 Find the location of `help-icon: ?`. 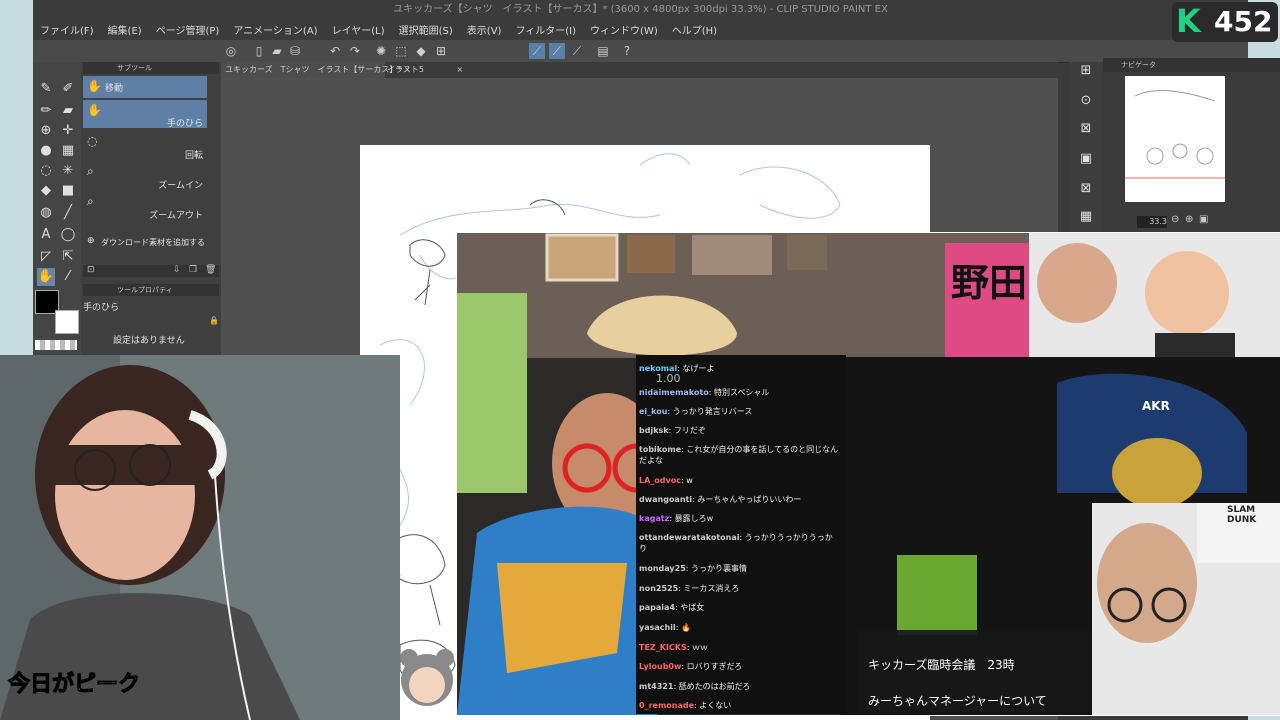

help-icon: ? is located at coordinates (627, 51).